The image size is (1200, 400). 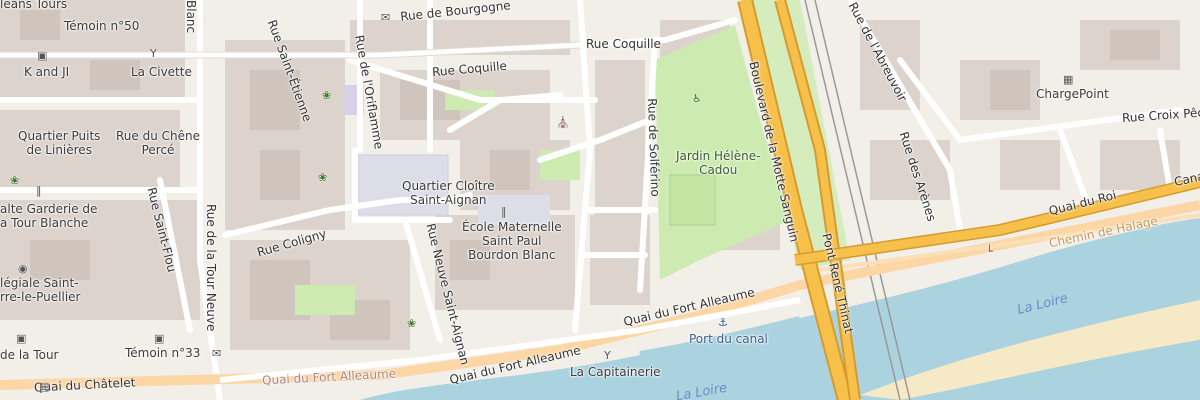 What do you see at coordinates (191, 17) in the screenshot?
I see `street-label-blanc: Blanc` at bounding box center [191, 17].